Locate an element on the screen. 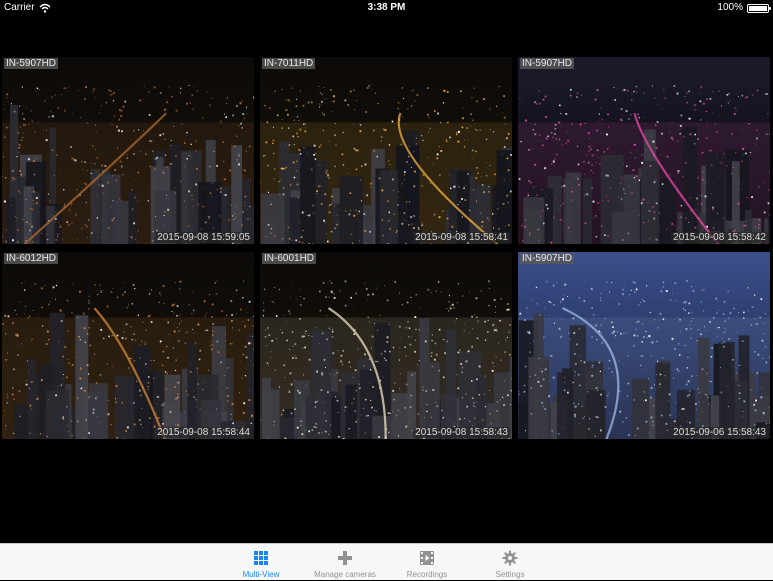 This screenshot has height=581, width=773. status-time: 3:38 PM is located at coordinates (386, 8).